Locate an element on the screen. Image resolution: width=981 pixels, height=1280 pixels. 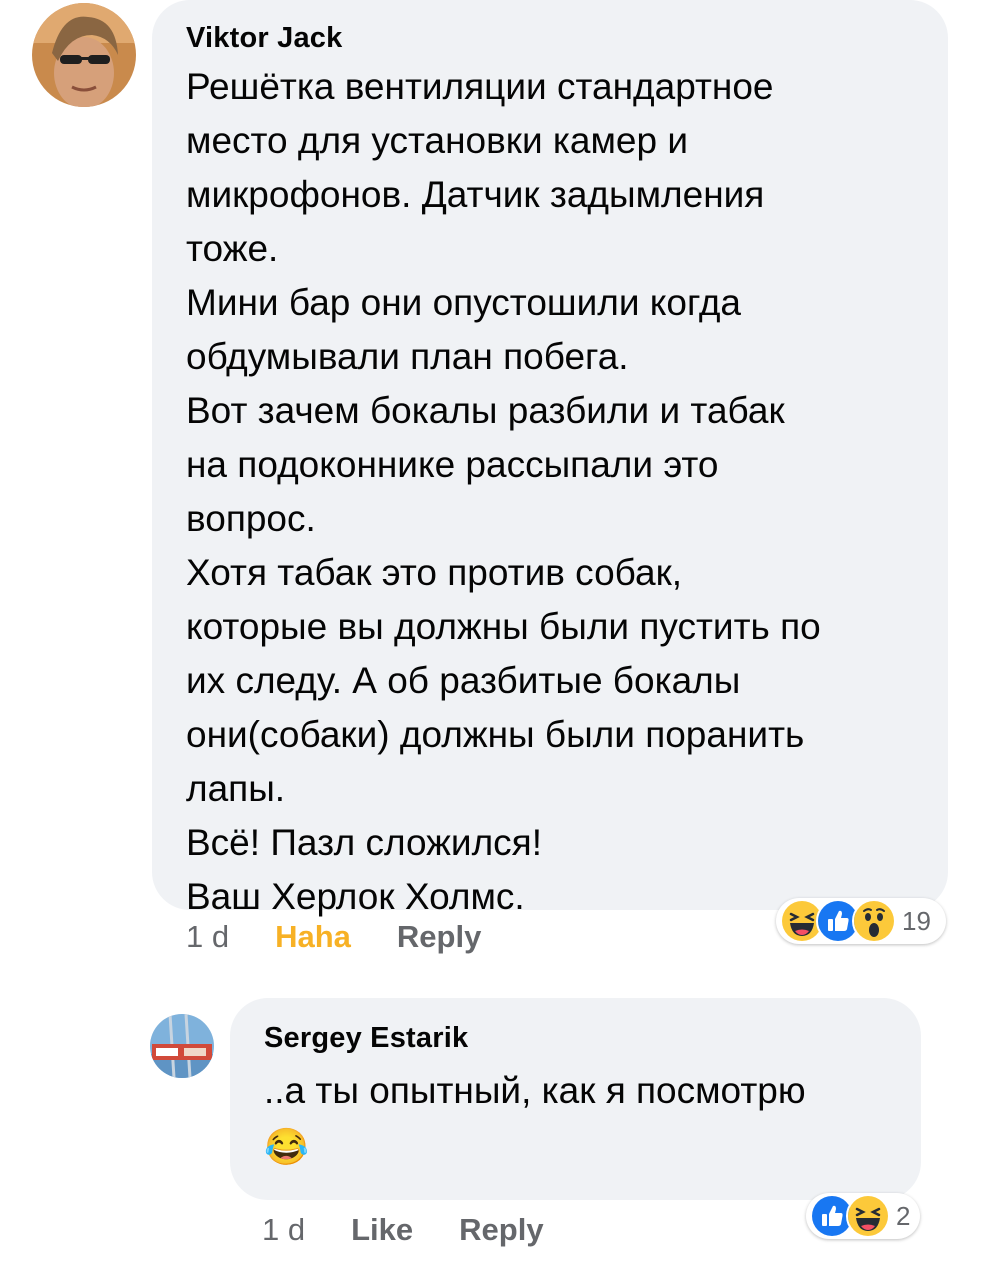
comment-line: ..а ты опытный, как я посмотрю is located at coordinates (535, 1090).